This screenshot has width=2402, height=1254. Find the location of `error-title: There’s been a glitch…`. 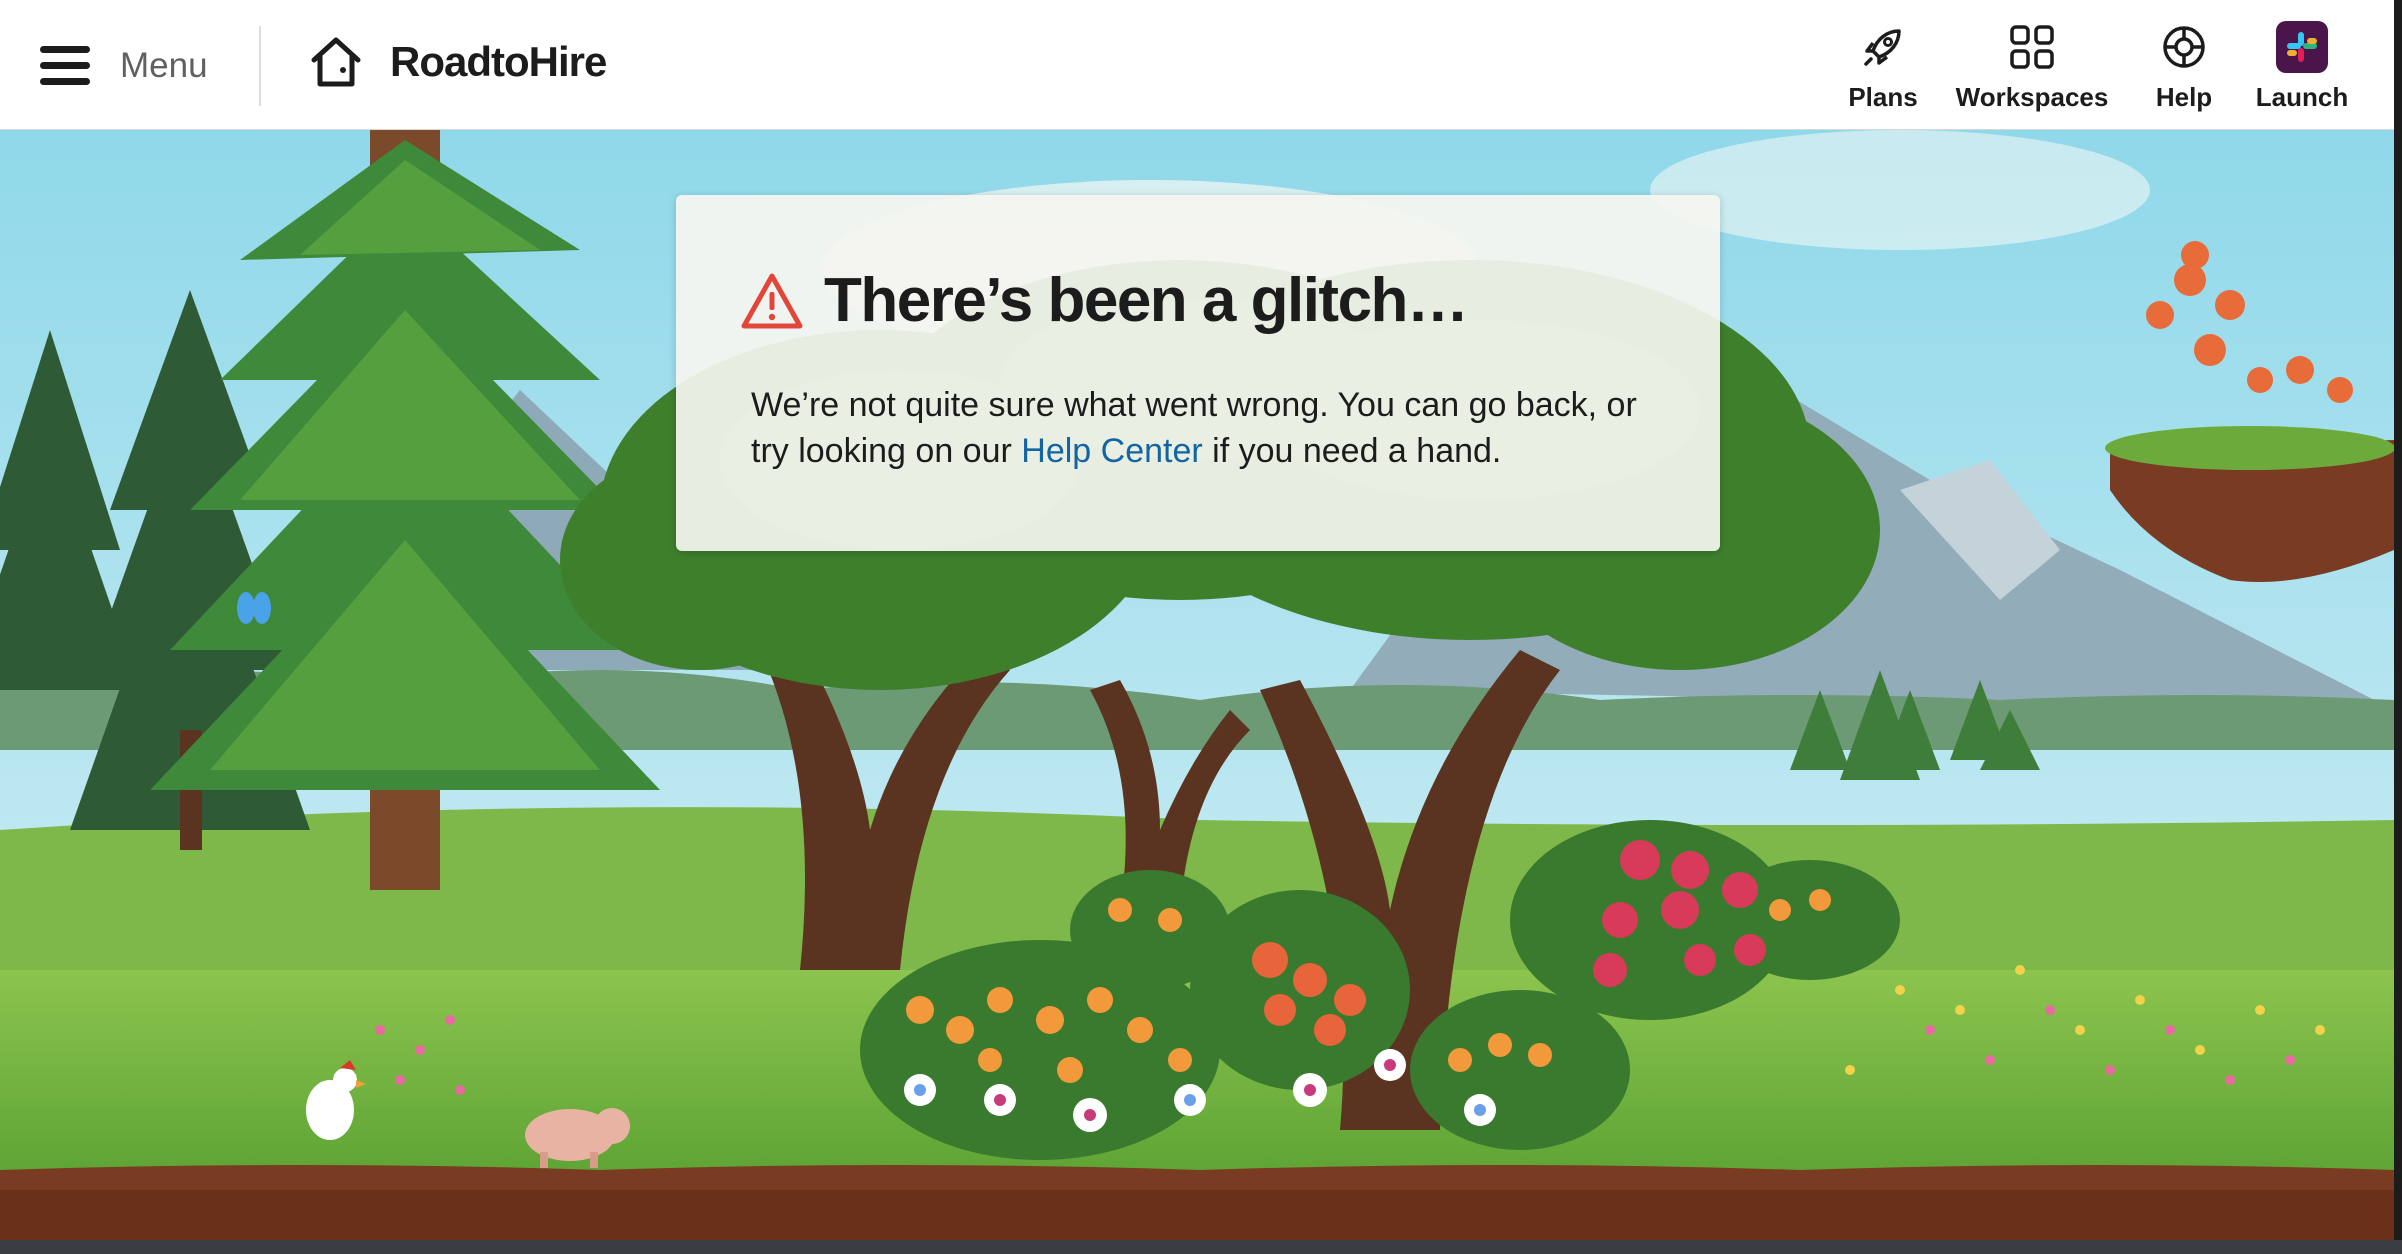

error-title: There’s been a glitch… is located at coordinates (1146, 300).